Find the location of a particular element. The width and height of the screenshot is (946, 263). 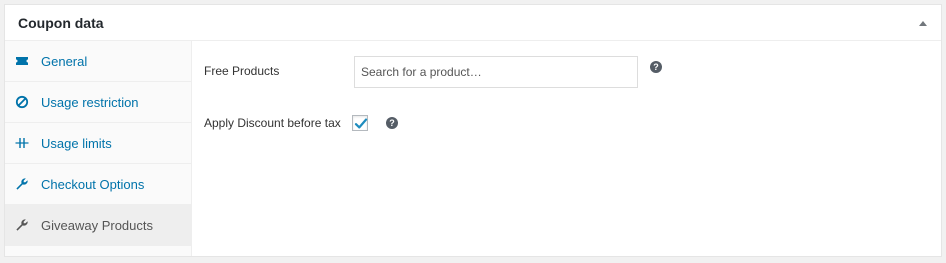

tab-giveaway-products: Giveaway Products is located at coordinates (98, 225).